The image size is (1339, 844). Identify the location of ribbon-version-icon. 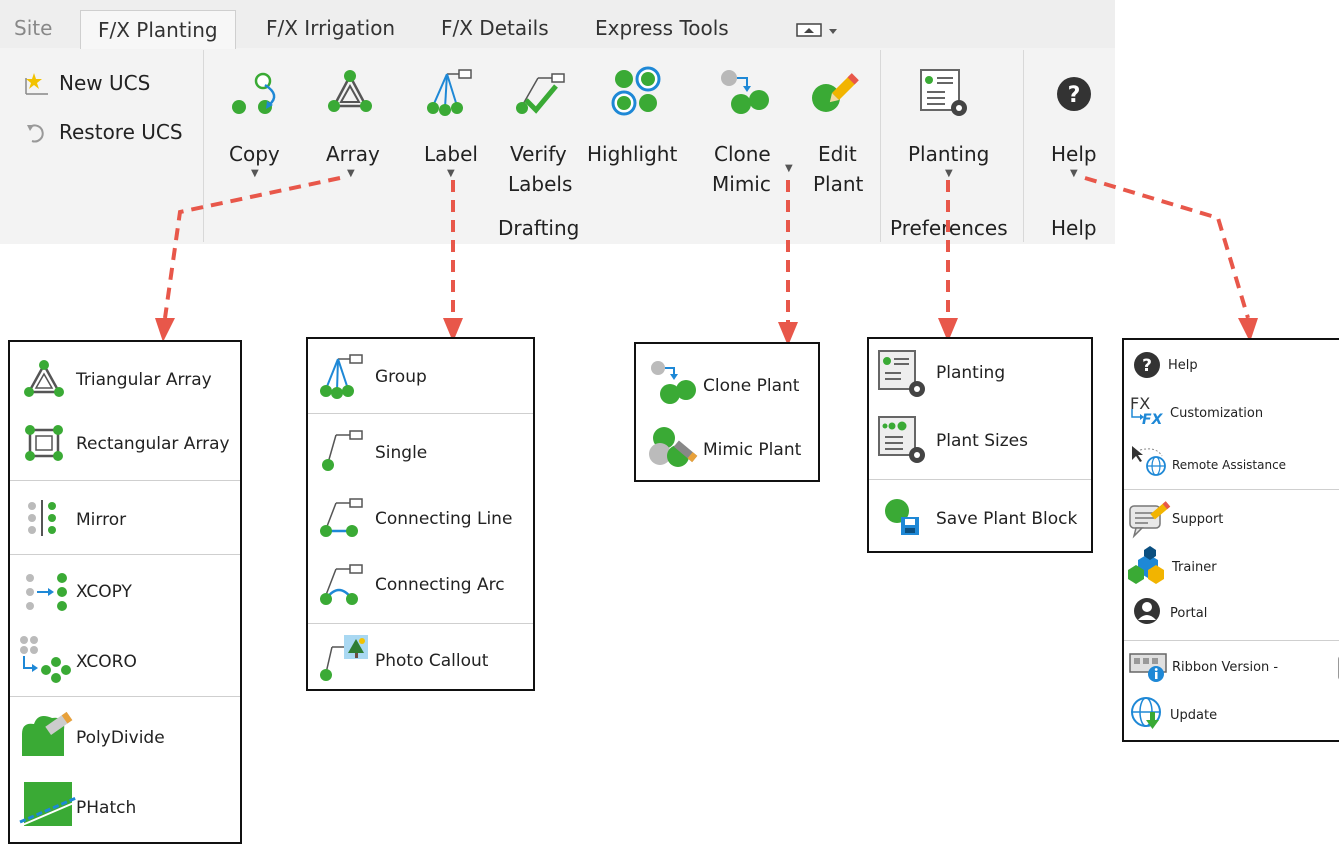
(1150, 669).